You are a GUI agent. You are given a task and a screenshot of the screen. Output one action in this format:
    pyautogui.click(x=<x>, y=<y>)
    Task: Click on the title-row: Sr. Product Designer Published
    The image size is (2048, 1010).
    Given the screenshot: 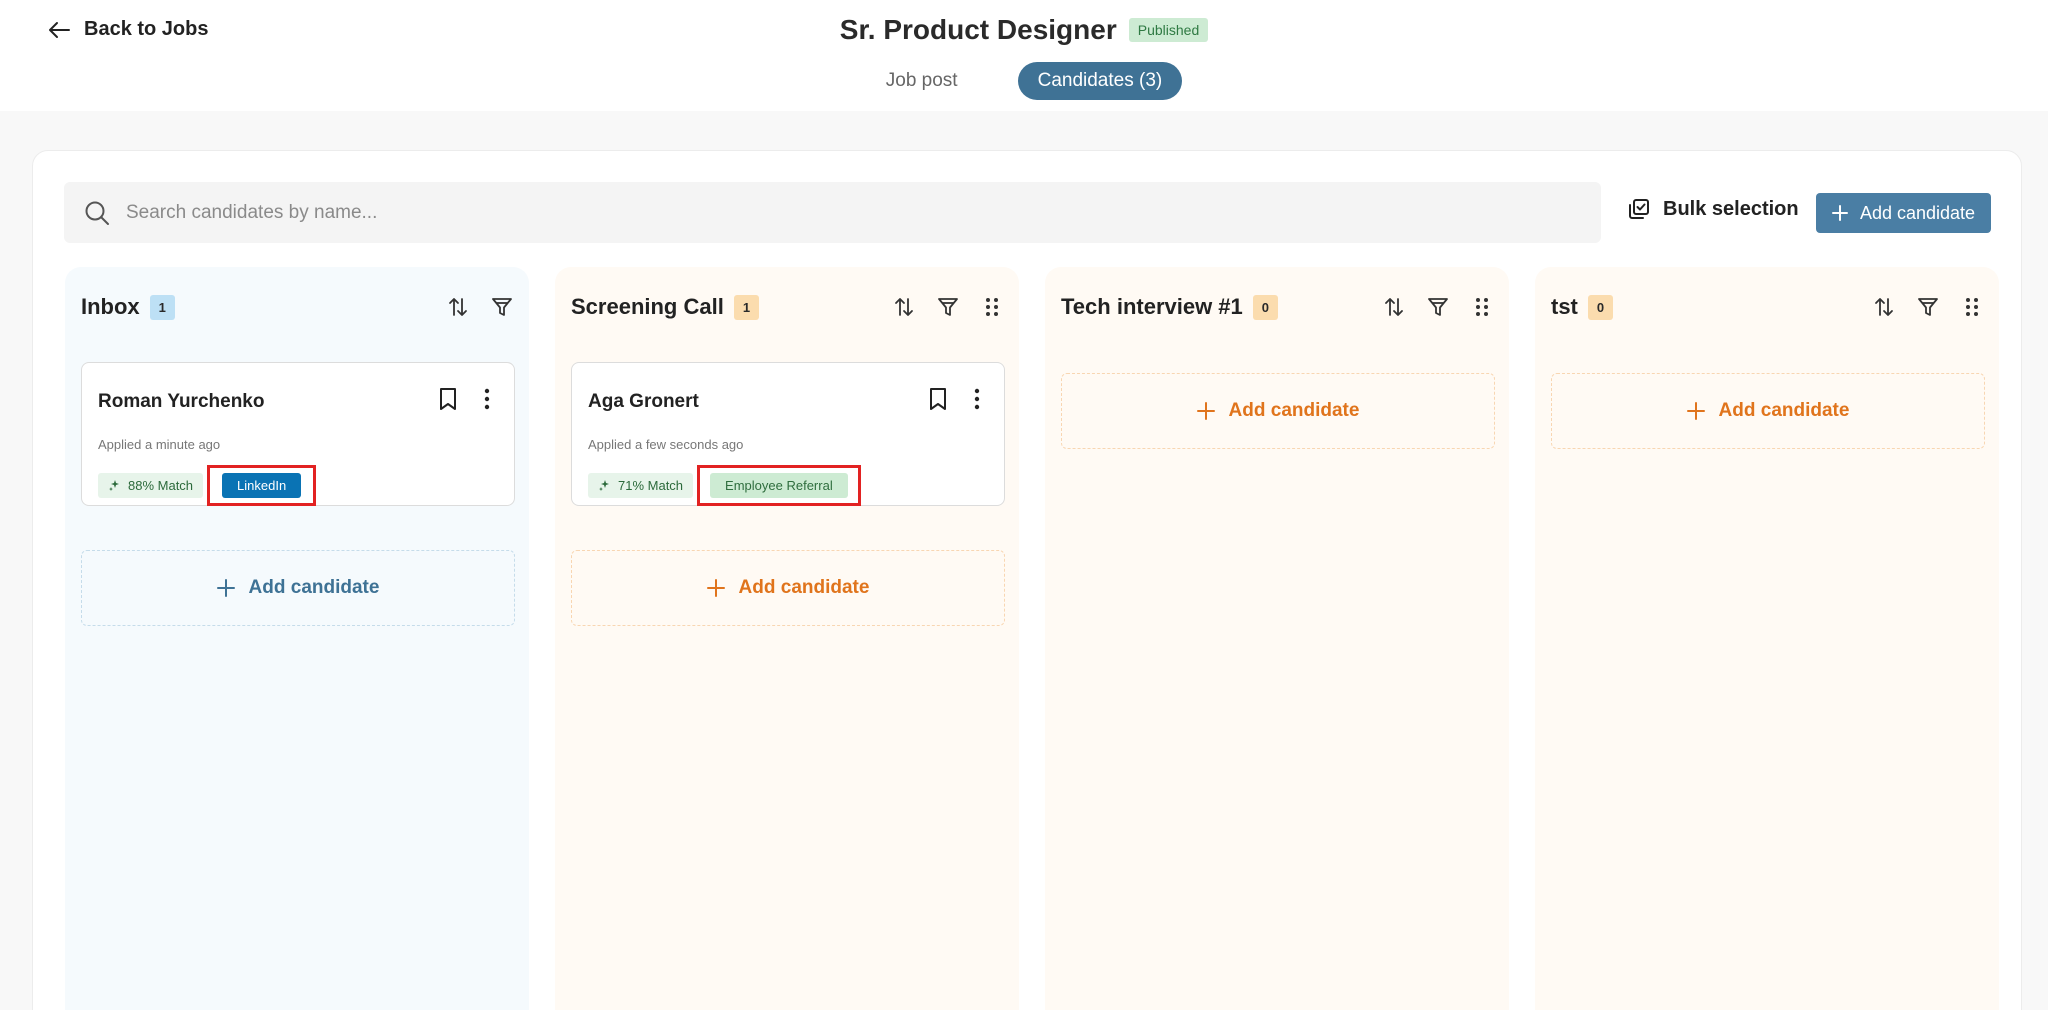 What is the action you would take?
    pyautogui.click(x=1024, y=30)
    